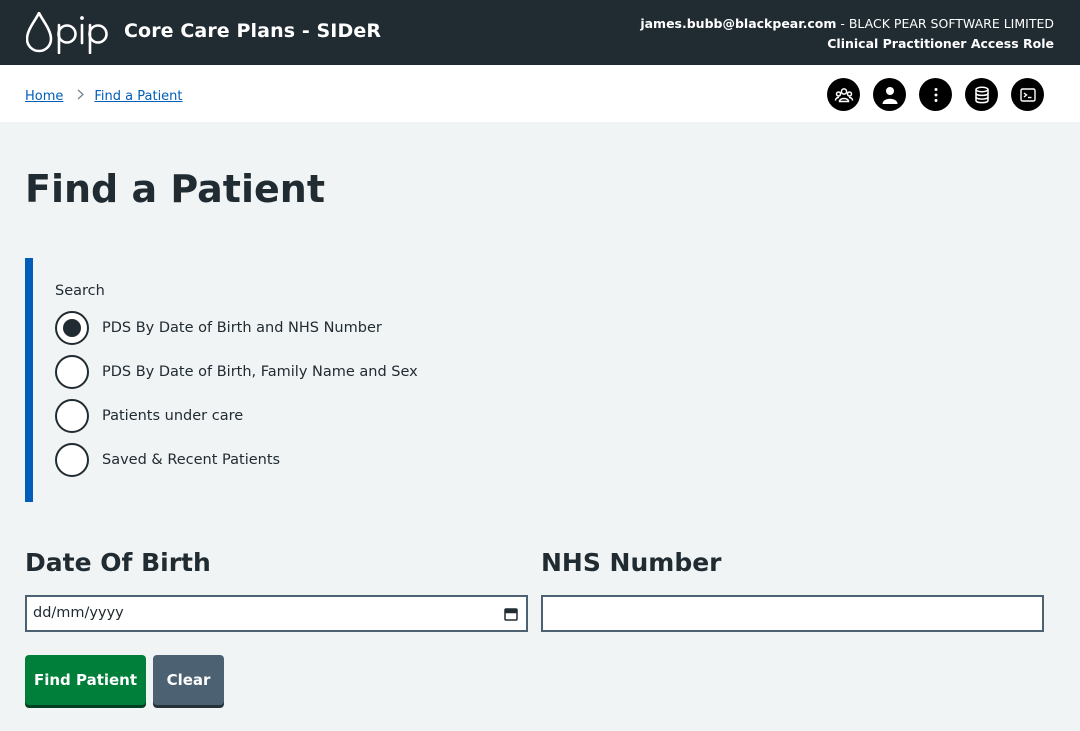 The image size is (1080, 731). What do you see at coordinates (173, 416) in the screenshot?
I see `radio-label: Patients under care` at bounding box center [173, 416].